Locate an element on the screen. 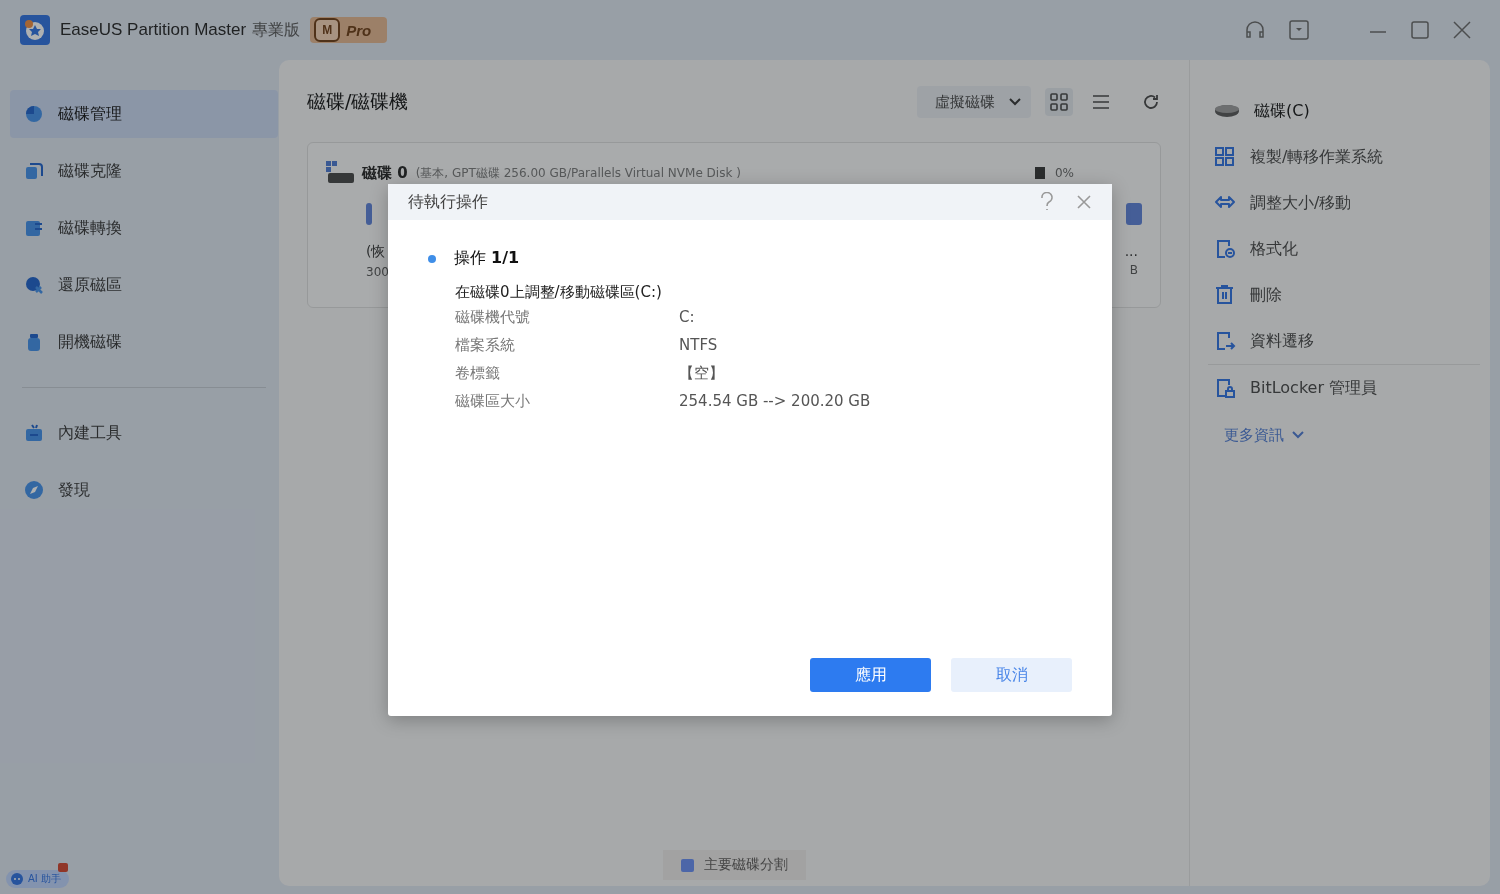 The image size is (1500, 894). trash-icon is located at coordinates (1225, 295).